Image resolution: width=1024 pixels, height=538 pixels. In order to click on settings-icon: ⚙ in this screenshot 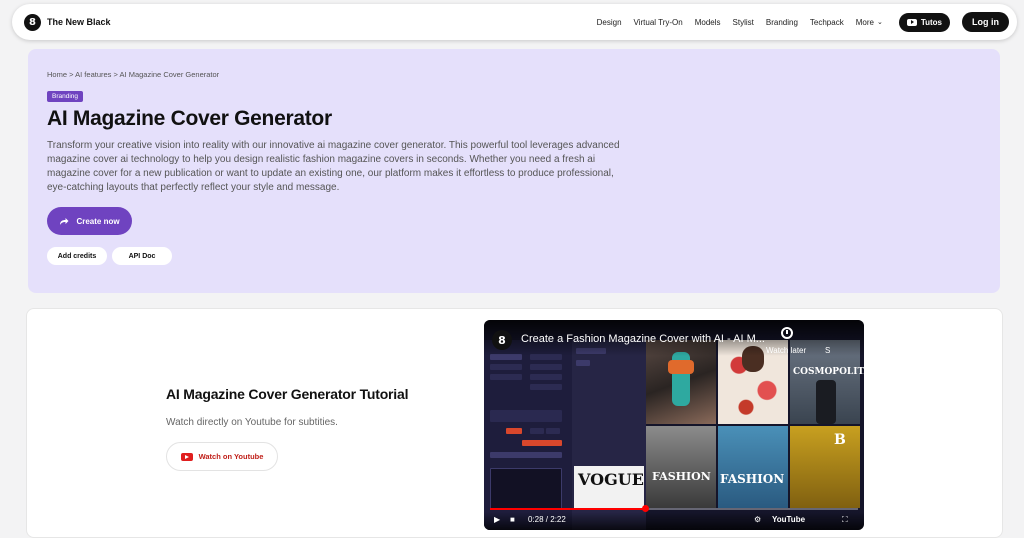, I will do `click(757, 519)`.